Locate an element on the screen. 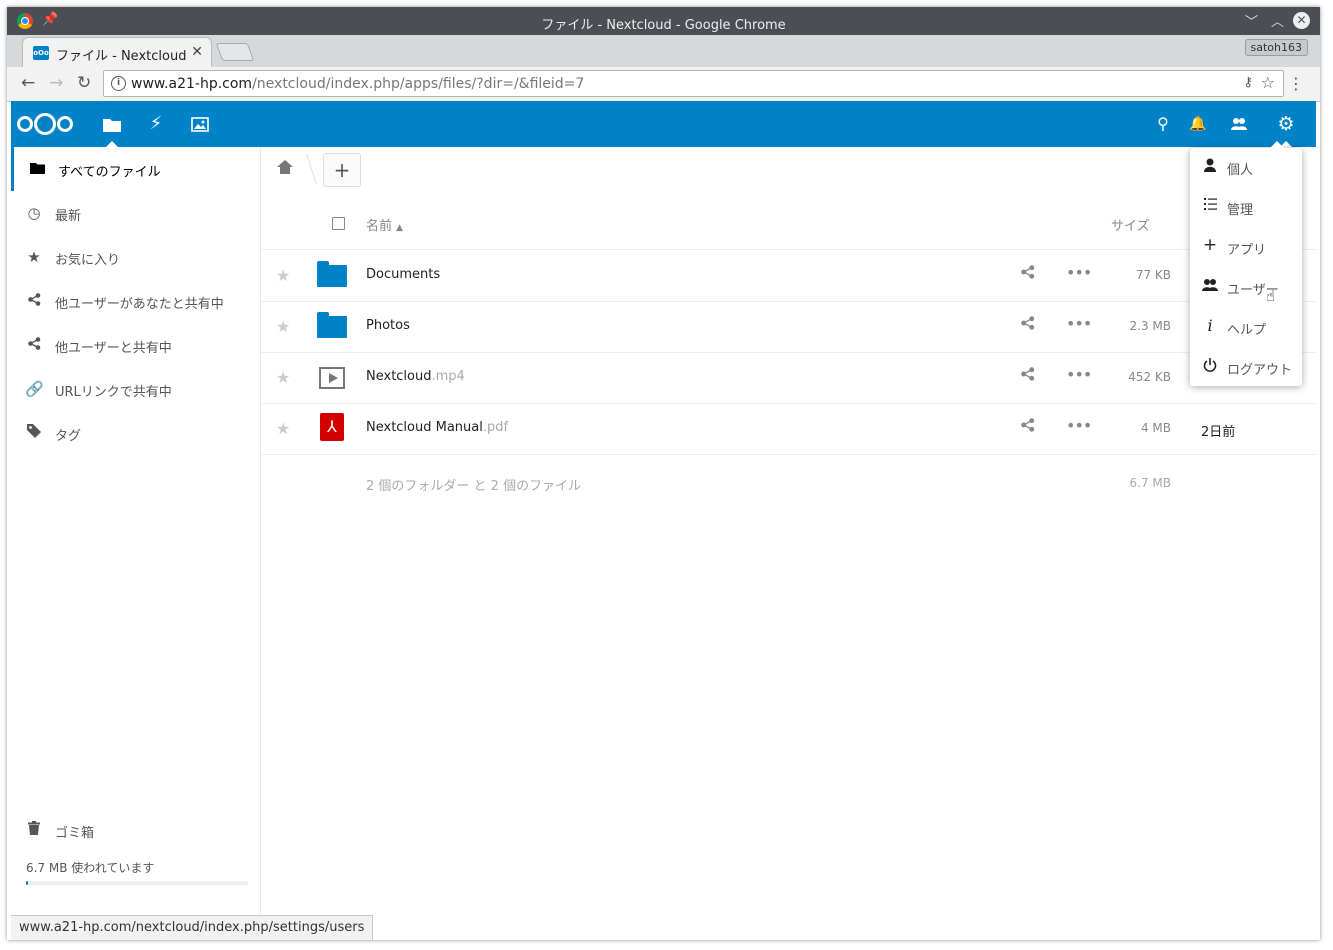  close-window-icon: ✕ is located at coordinates (1301, 20).